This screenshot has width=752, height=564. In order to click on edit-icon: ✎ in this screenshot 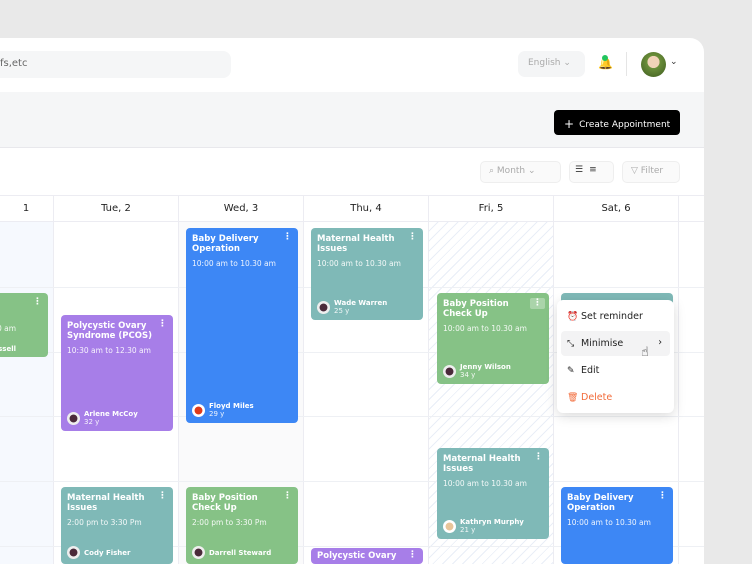, I will do `click(571, 371)`.